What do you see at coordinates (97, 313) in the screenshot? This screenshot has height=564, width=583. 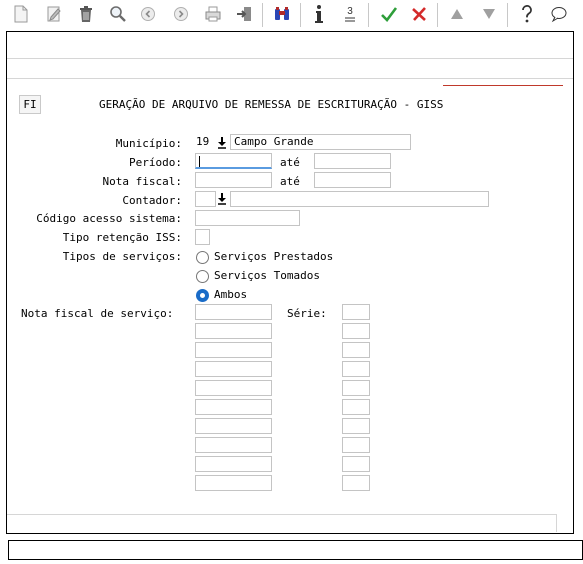 I see `nota-fiscal-servico-label: Nota fiscal de serviço:` at bounding box center [97, 313].